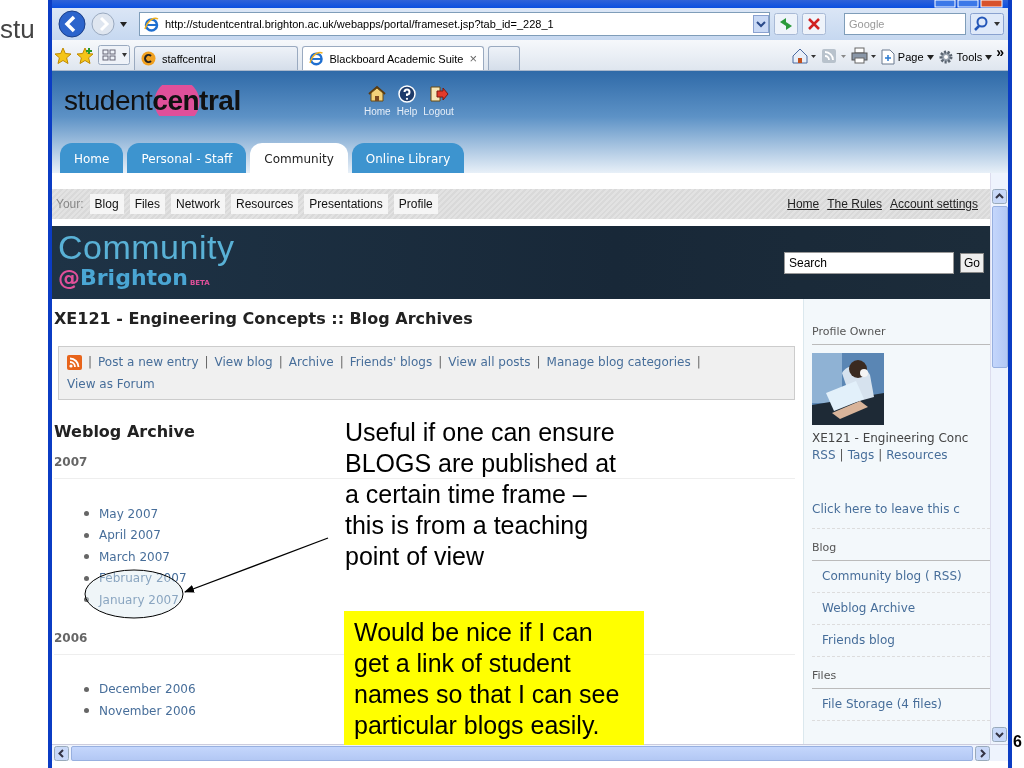 Image resolution: width=1024 pixels, height=768 pixels. I want to click on sticky-note: Would be nice if I can get a link of student names so that I can see particular blogs easily., so click(494, 678).